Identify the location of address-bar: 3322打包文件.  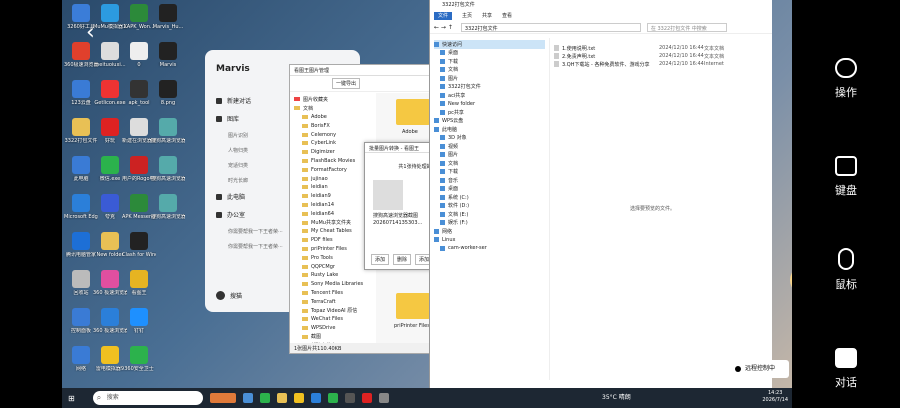
(550, 27).